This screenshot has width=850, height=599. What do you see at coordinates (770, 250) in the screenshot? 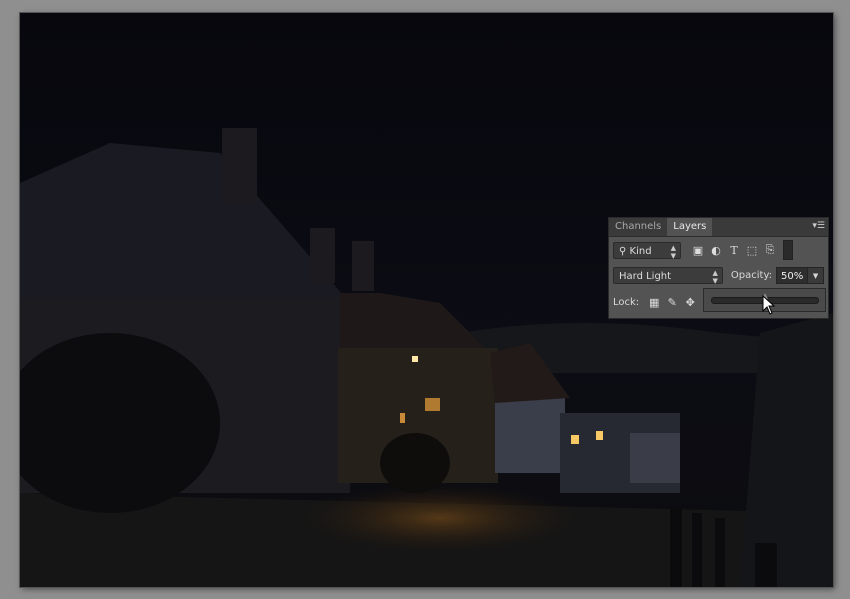
I see `smart-object-filter-icon: ⎘` at bounding box center [770, 250].